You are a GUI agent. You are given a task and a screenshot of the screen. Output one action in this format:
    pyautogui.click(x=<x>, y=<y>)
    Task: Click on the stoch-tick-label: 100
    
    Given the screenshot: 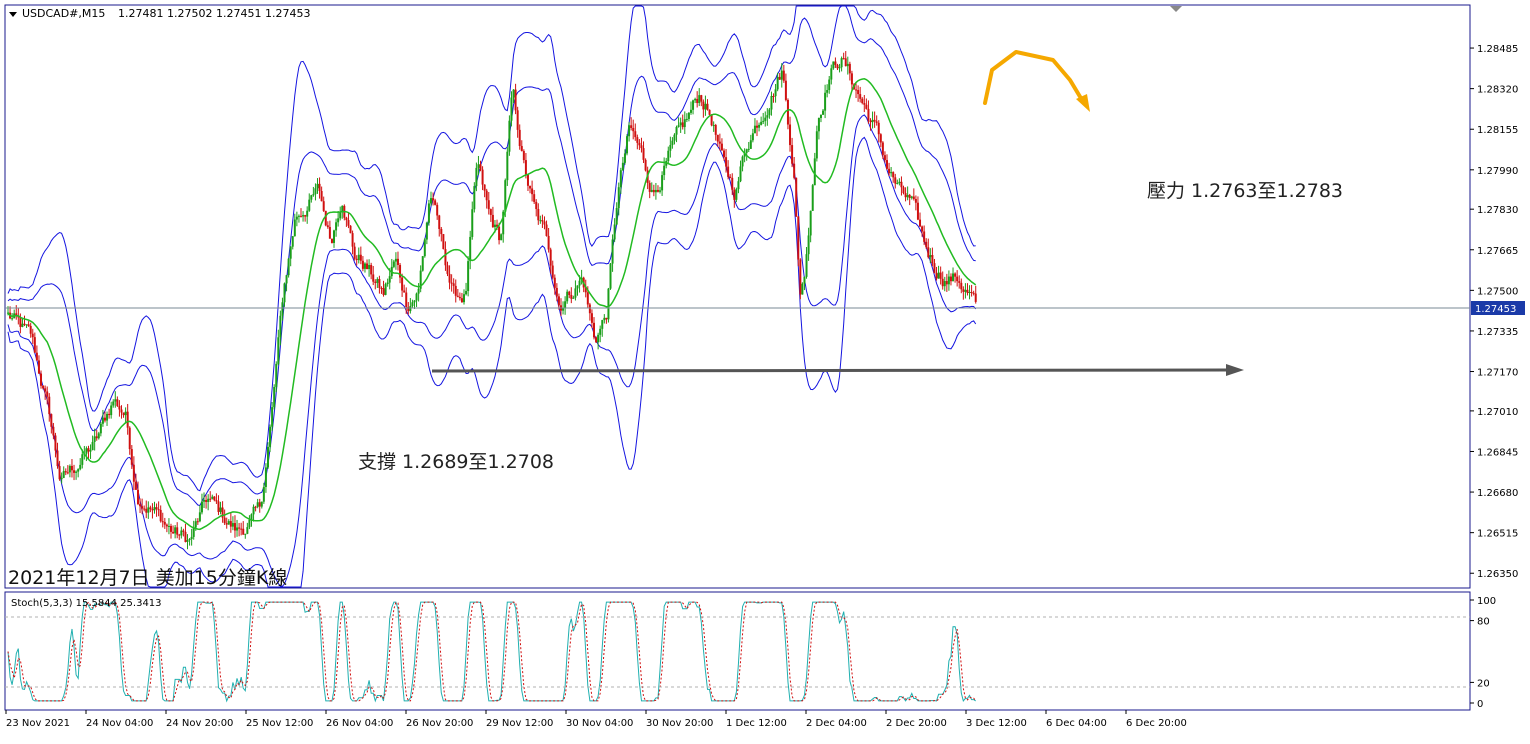 What is the action you would take?
    pyautogui.click(x=1486, y=601)
    